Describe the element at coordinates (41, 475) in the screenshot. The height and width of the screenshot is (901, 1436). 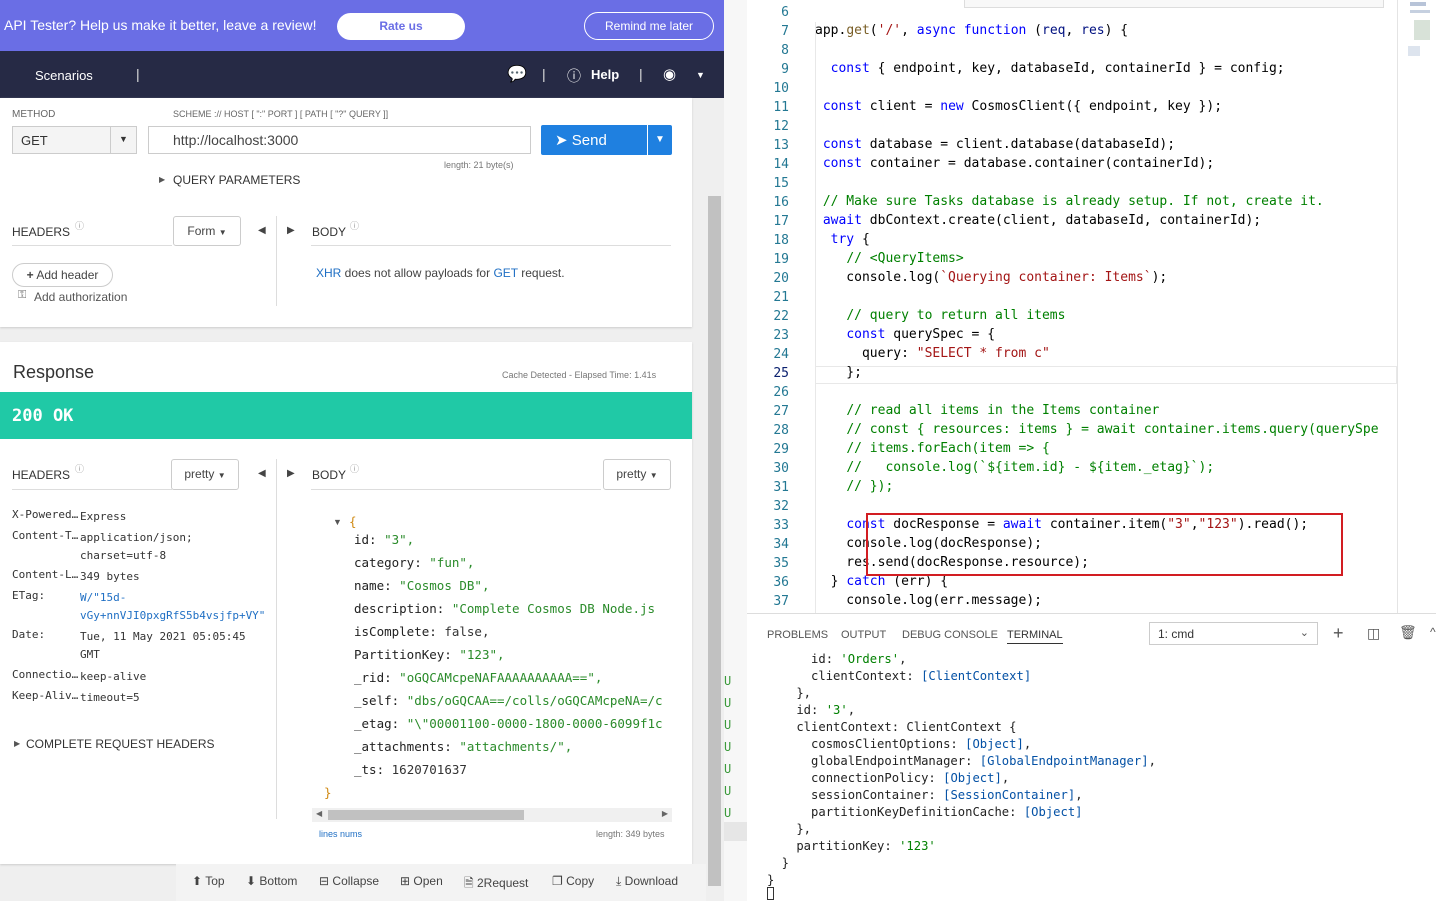
I see `response-headers-heading: HEADERS` at that location.